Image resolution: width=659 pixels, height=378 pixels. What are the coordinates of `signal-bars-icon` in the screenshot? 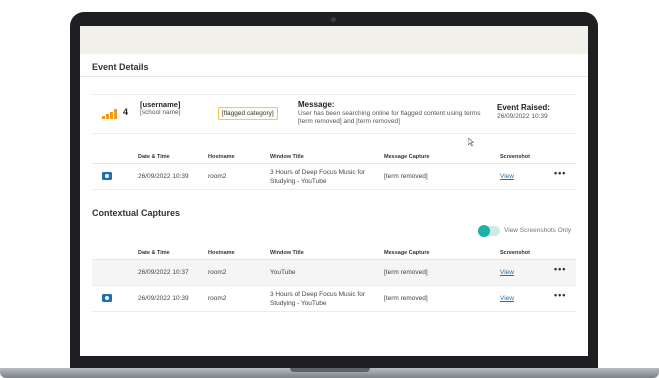 It's located at (110, 114).